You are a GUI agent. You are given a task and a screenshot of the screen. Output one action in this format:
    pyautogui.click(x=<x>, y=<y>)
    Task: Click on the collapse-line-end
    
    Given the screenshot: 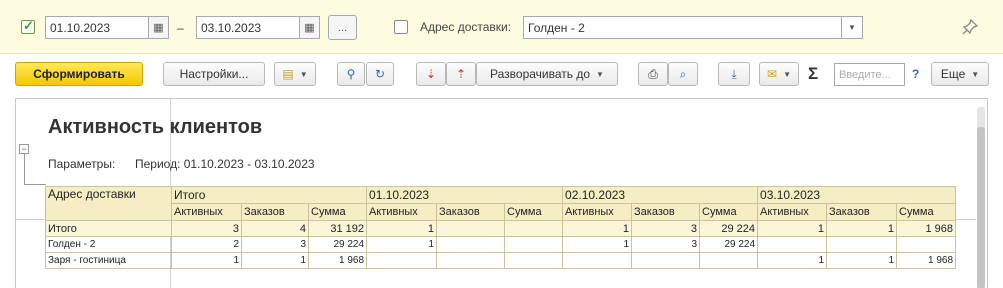 What is the action you would take?
    pyautogui.click(x=35, y=184)
    